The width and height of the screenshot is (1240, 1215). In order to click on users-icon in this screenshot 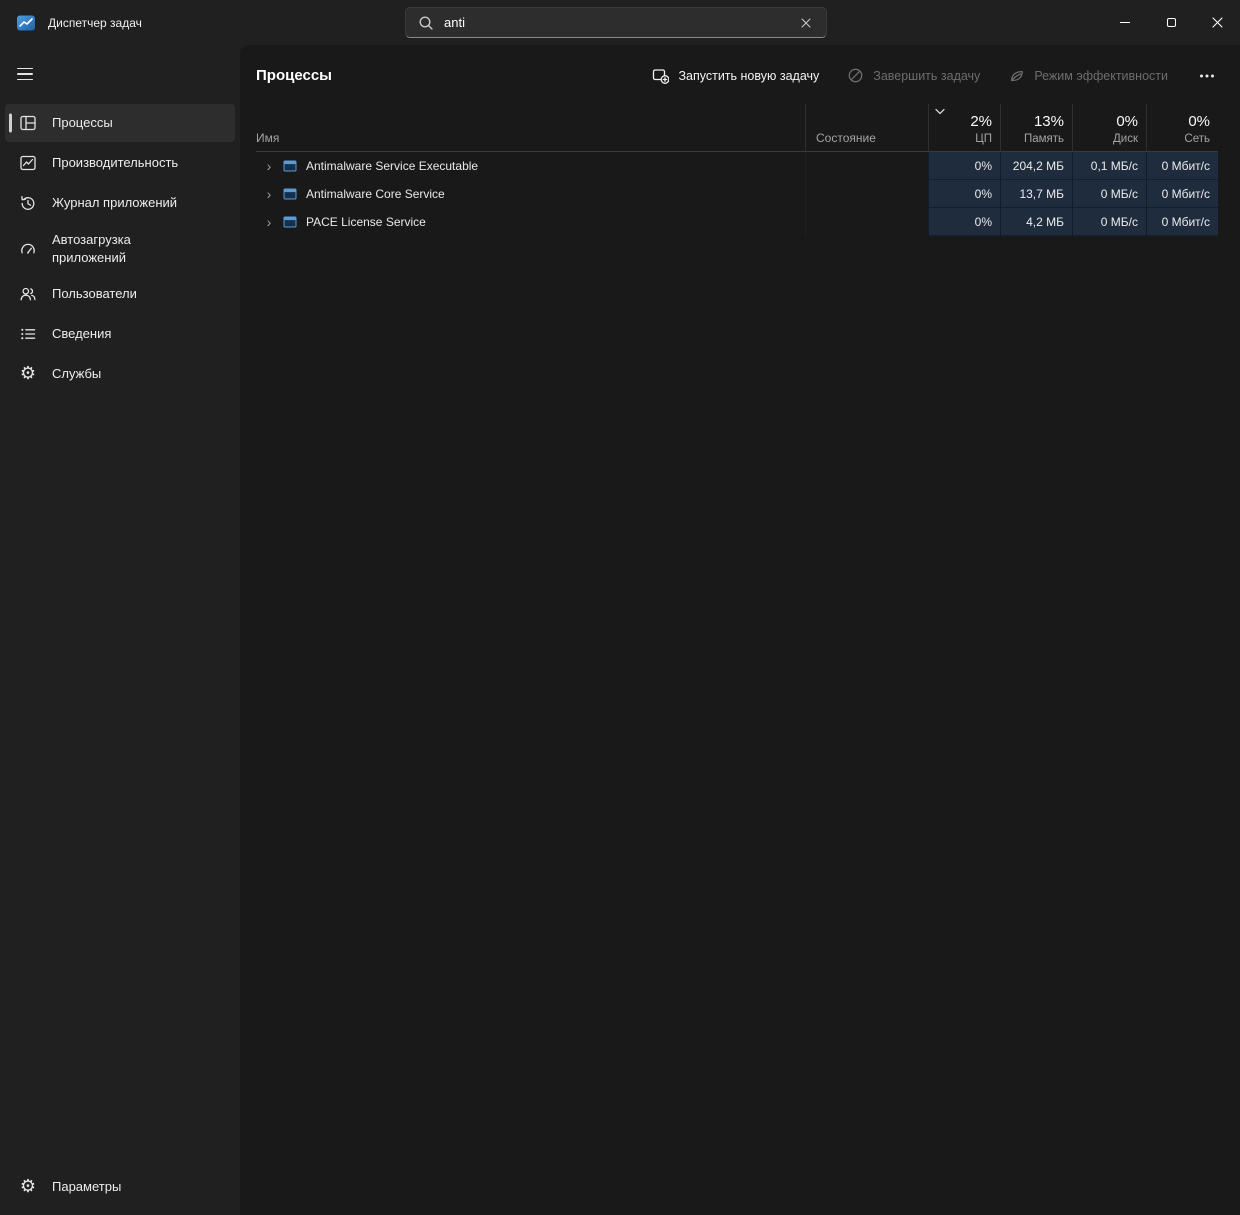, I will do `click(28, 294)`.